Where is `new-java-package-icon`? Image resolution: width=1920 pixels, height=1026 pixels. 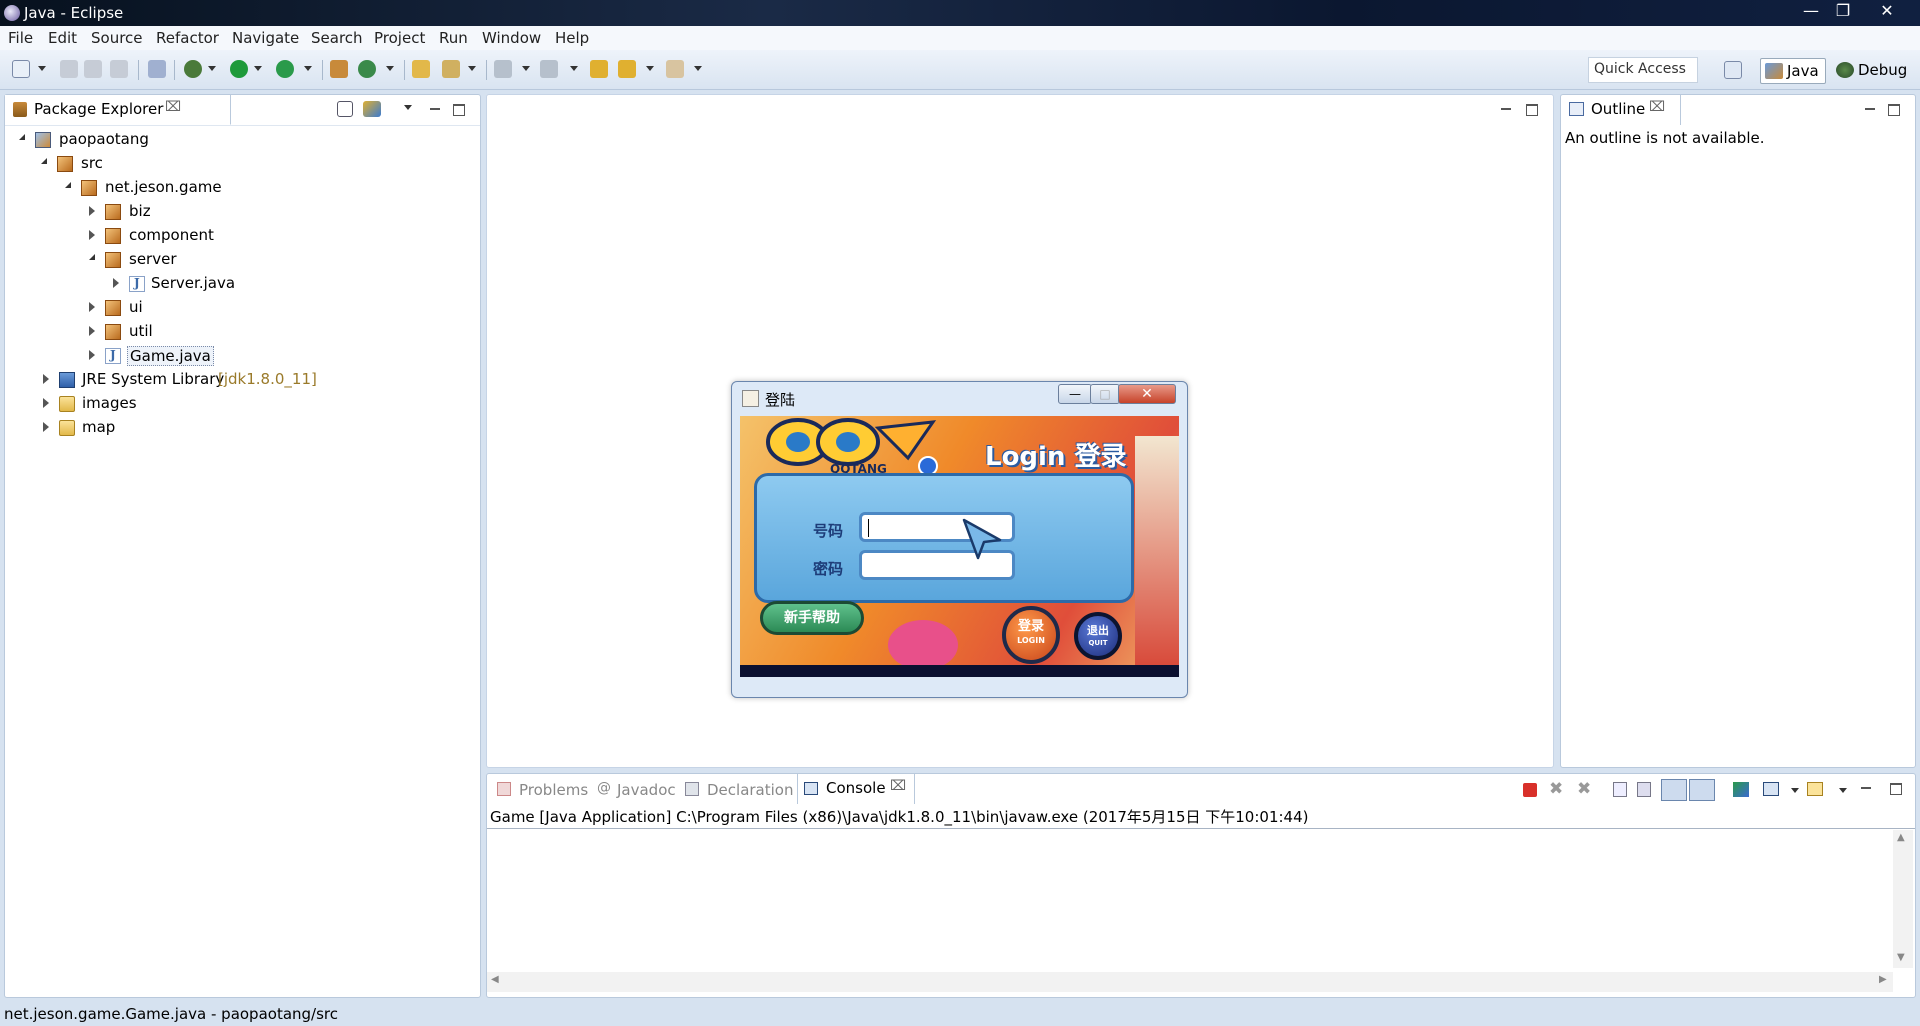 new-java-package-icon is located at coordinates (339, 69).